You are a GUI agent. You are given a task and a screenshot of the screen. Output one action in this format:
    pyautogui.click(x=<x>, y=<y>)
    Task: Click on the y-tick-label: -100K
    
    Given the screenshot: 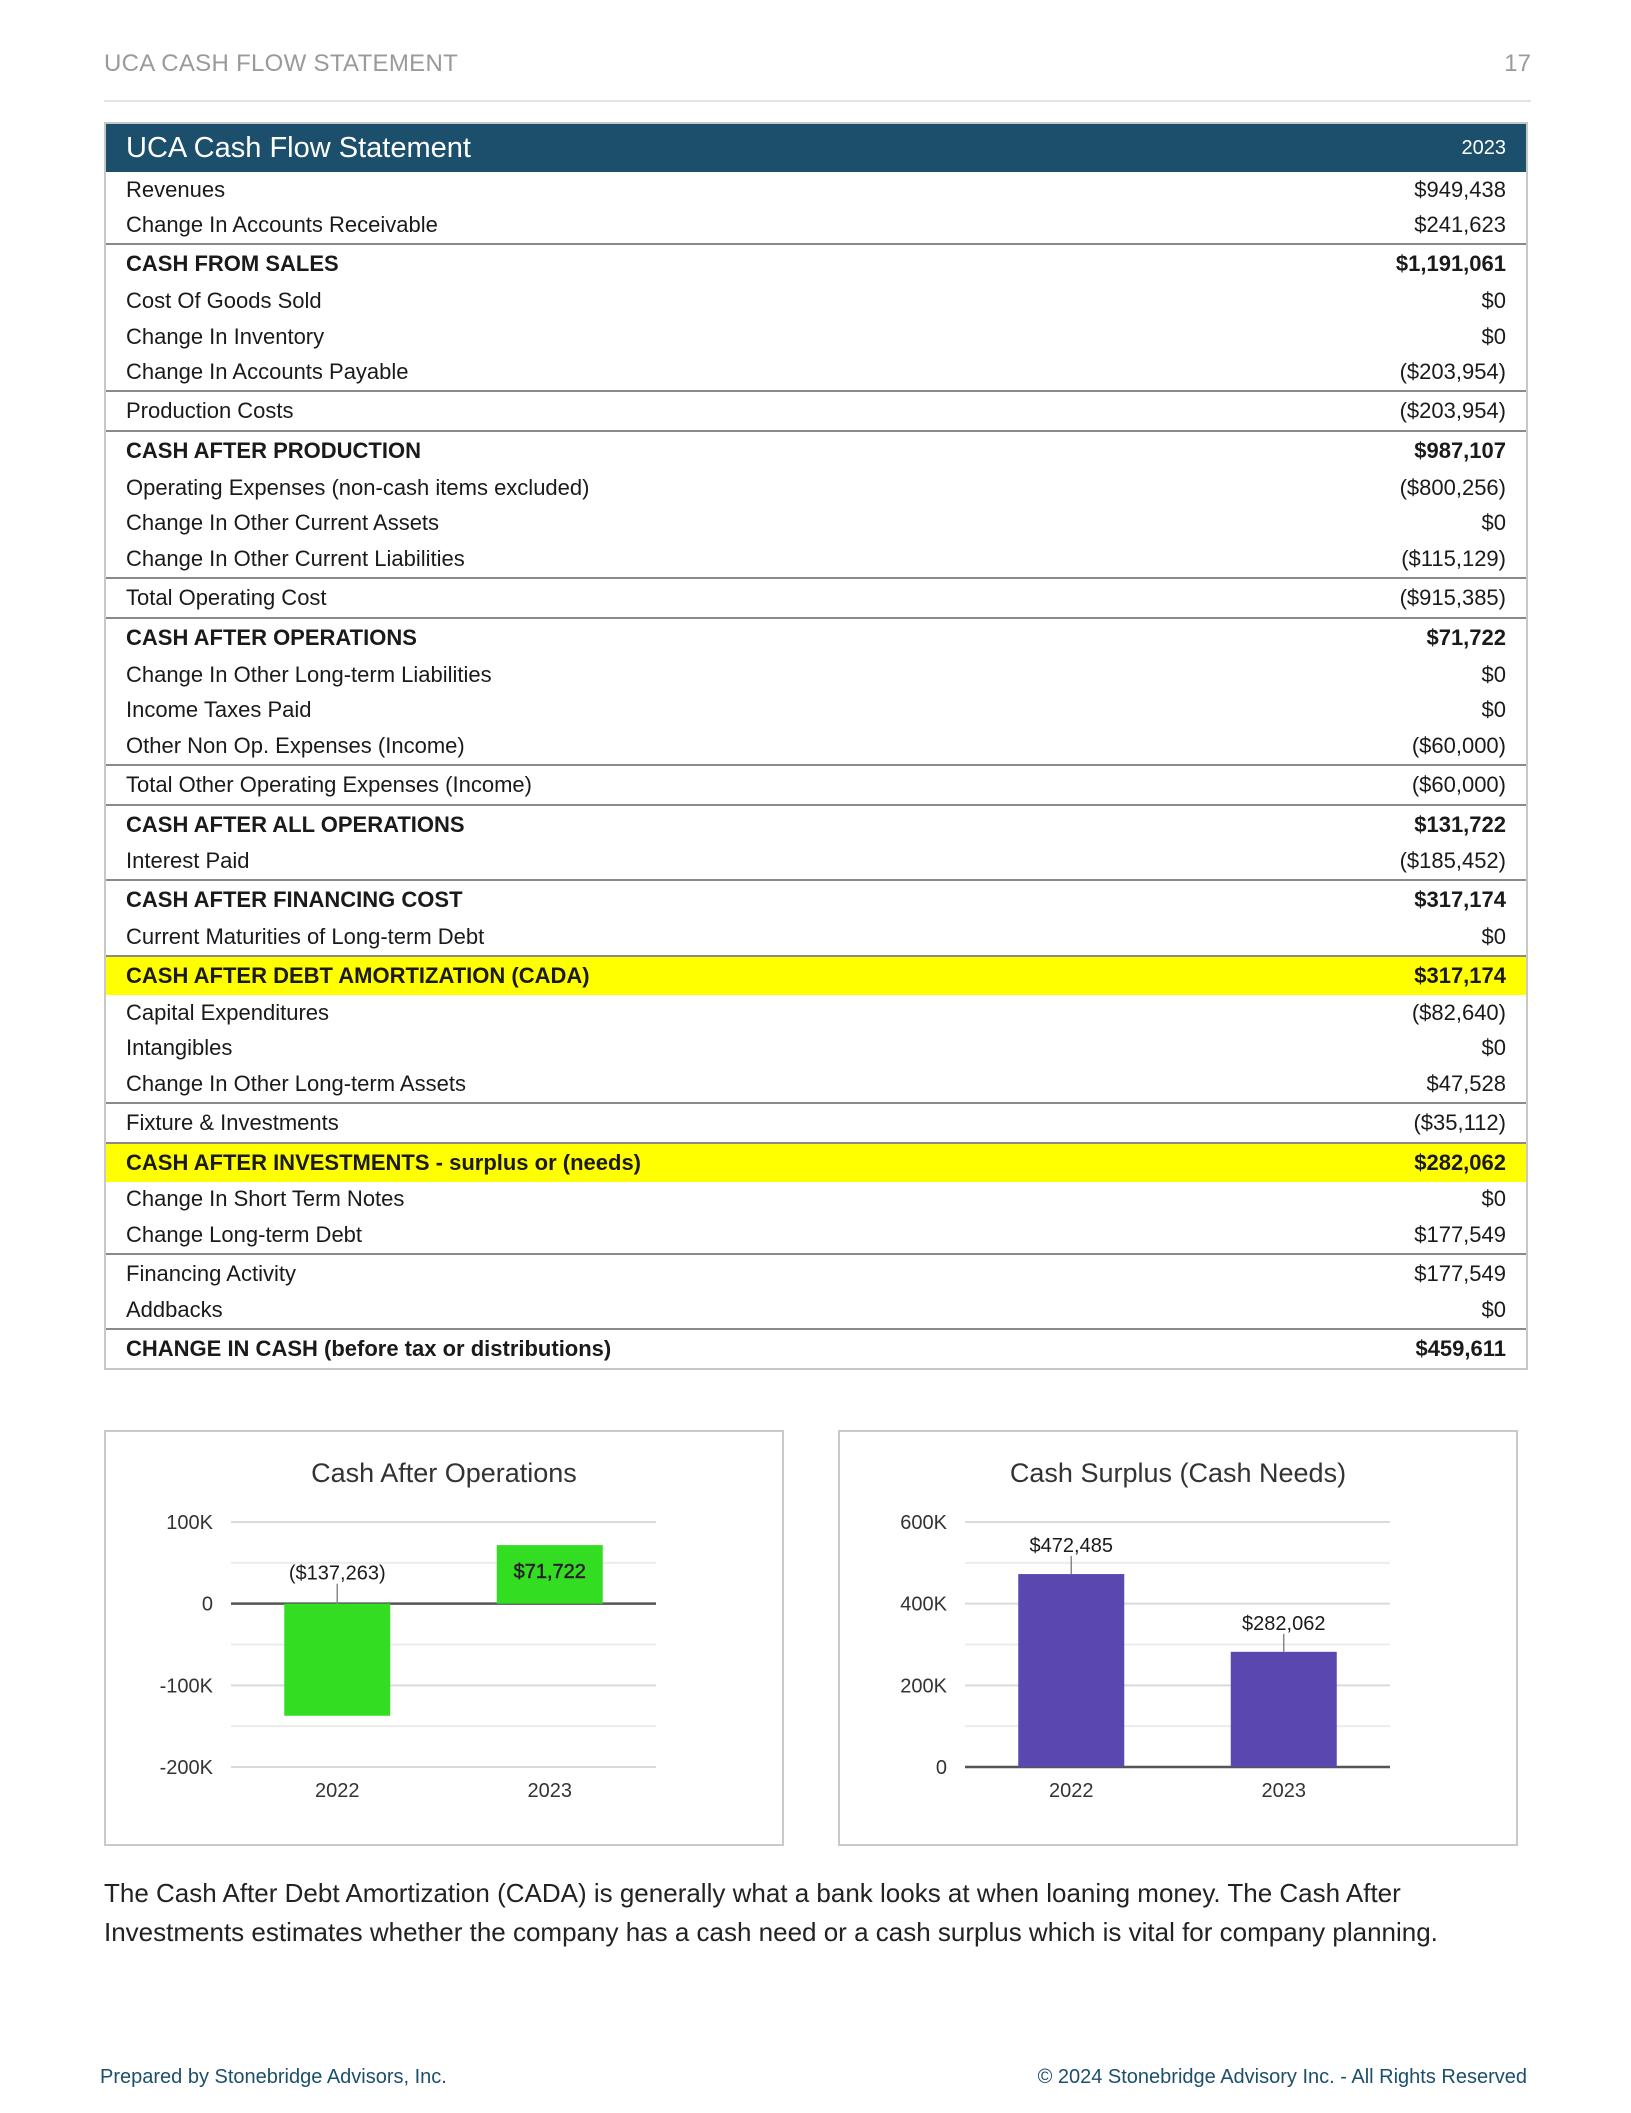 What is the action you would take?
    pyautogui.click(x=187, y=1686)
    